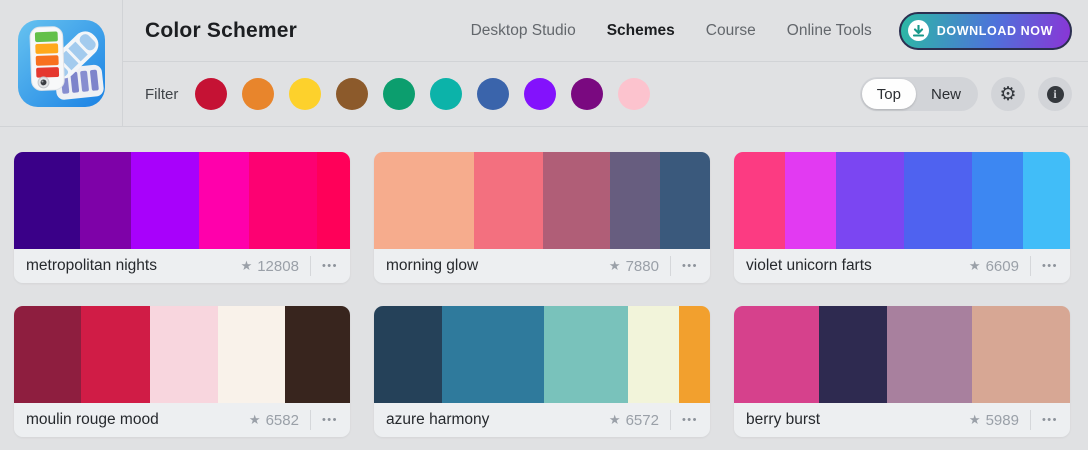 This screenshot has height=450, width=1088. What do you see at coordinates (642, 266) in the screenshot?
I see `star-count-value: 7880` at bounding box center [642, 266].